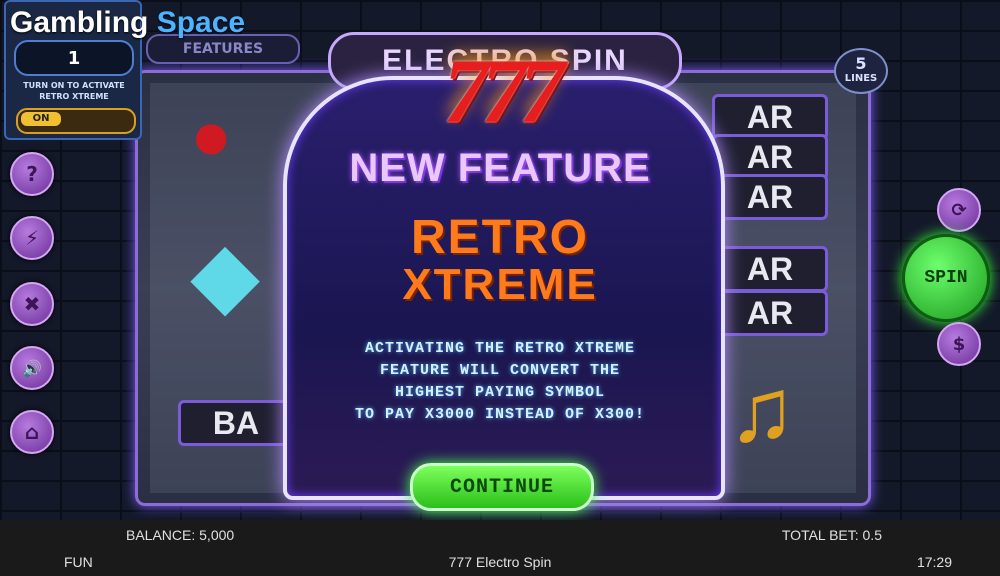 The width and height of the screenshot is (1000, 576). I want to click on turbo-button: ⚡, so click(32, 238).